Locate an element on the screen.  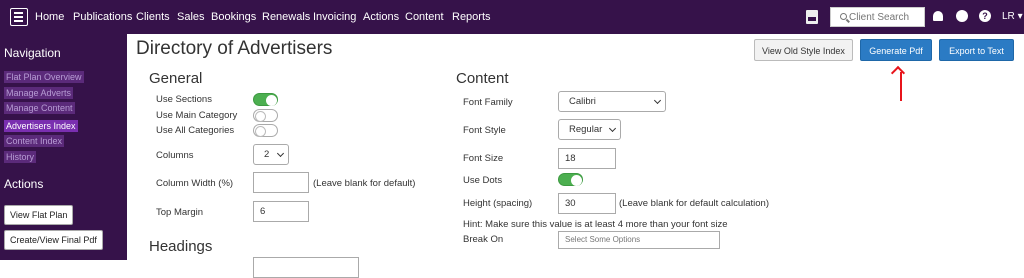
sidebar-item-manage-adverts: Manage Adverts is located at coordinates (39, 93).